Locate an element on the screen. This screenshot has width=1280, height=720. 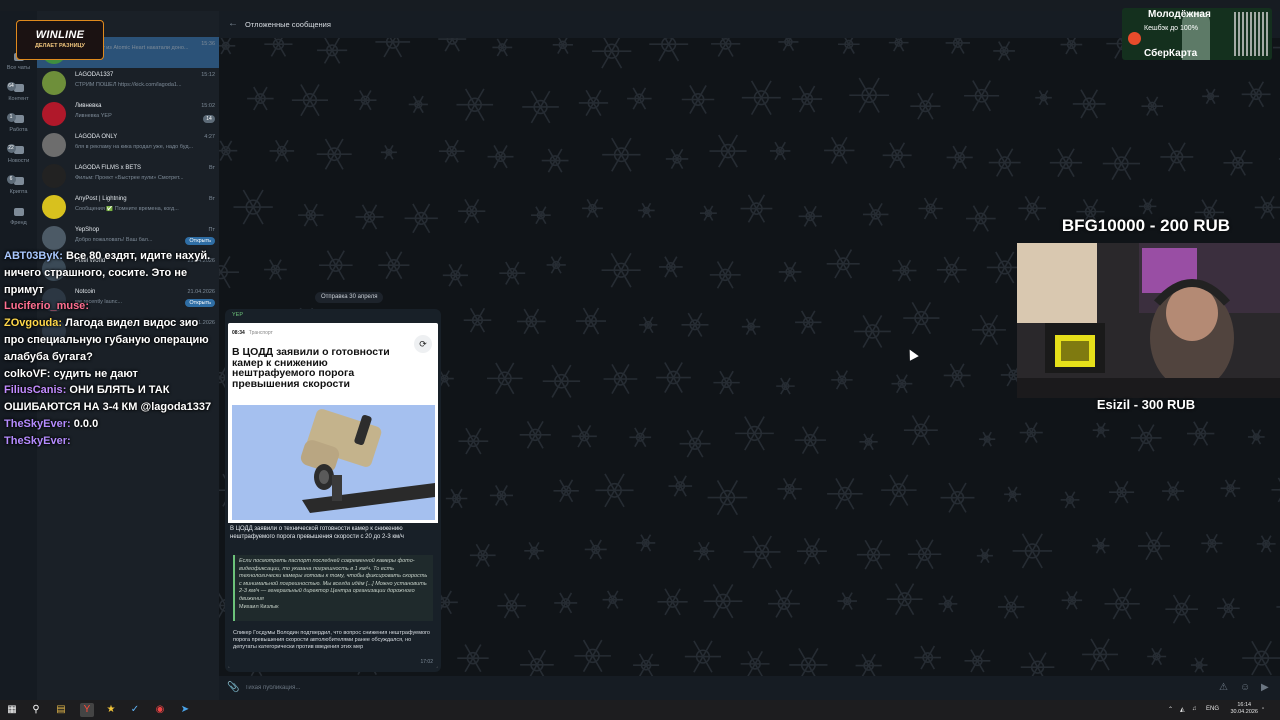
language-indicator: ENG is located at coordinates (1212, 709).